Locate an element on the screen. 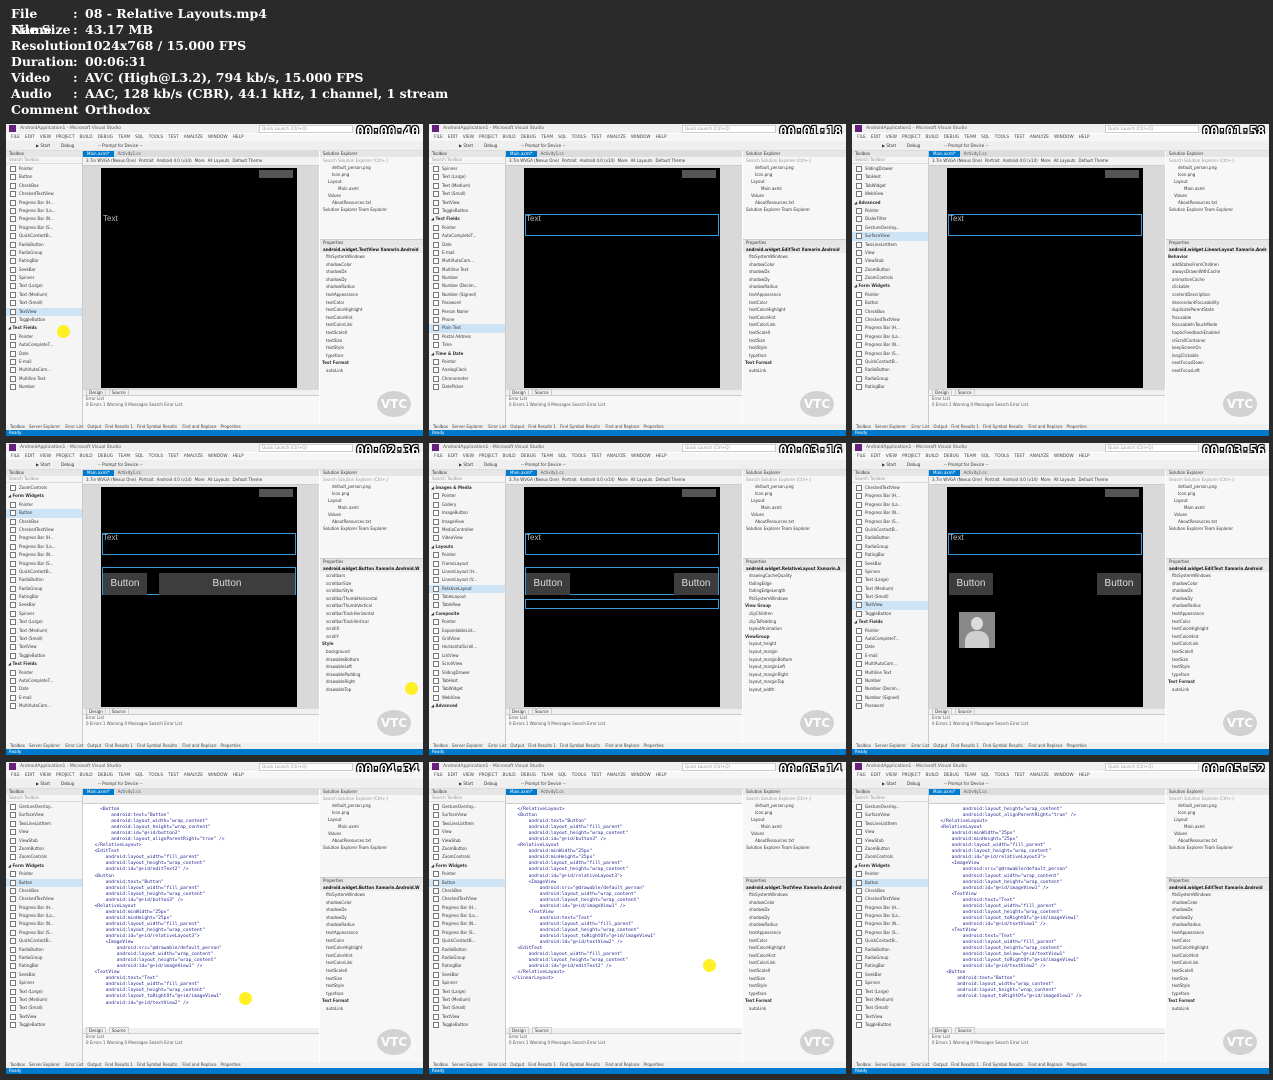 The image size is (1273, 1080). solution-item: Icon.png is located at coordinates (794, 493).